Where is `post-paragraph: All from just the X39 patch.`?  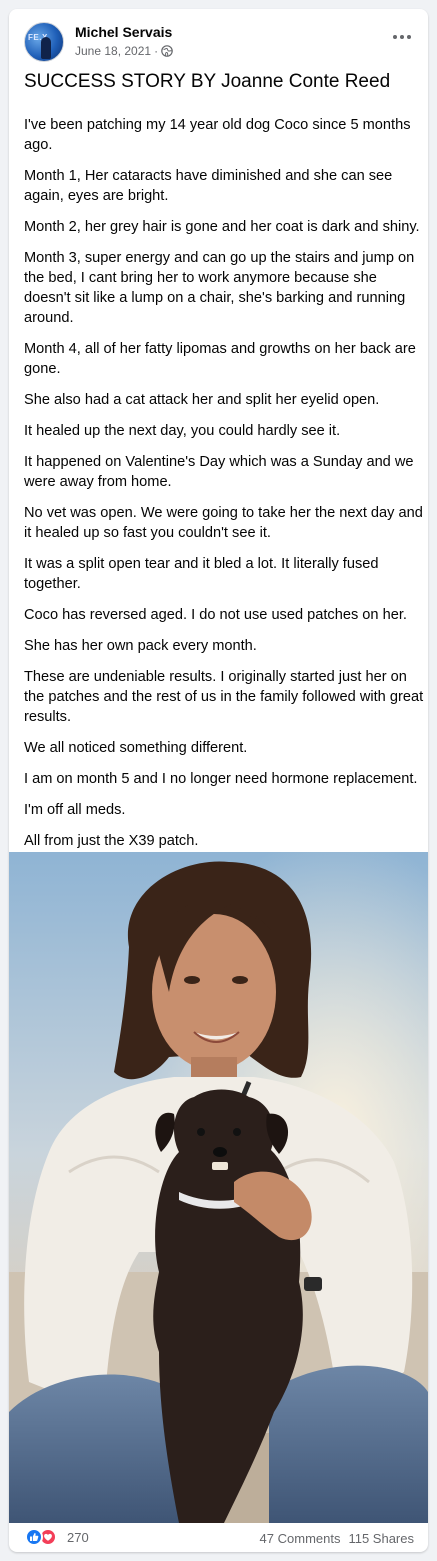 post-paragraph: All from just the X39 patch. is located at coordinates (111, 841).